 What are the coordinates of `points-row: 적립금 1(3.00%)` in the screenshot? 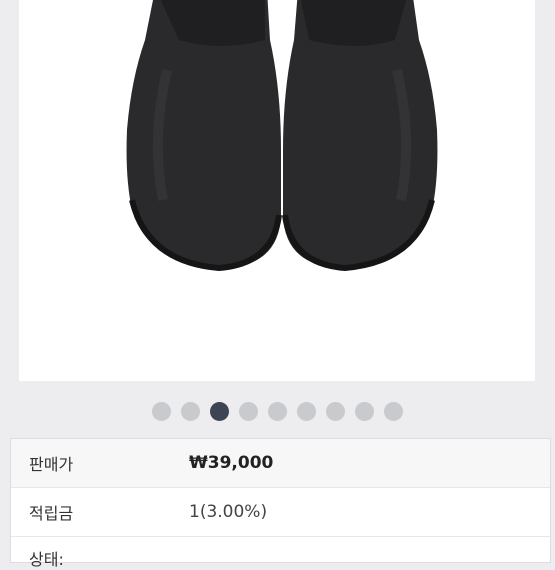 It's located at (280, 512).